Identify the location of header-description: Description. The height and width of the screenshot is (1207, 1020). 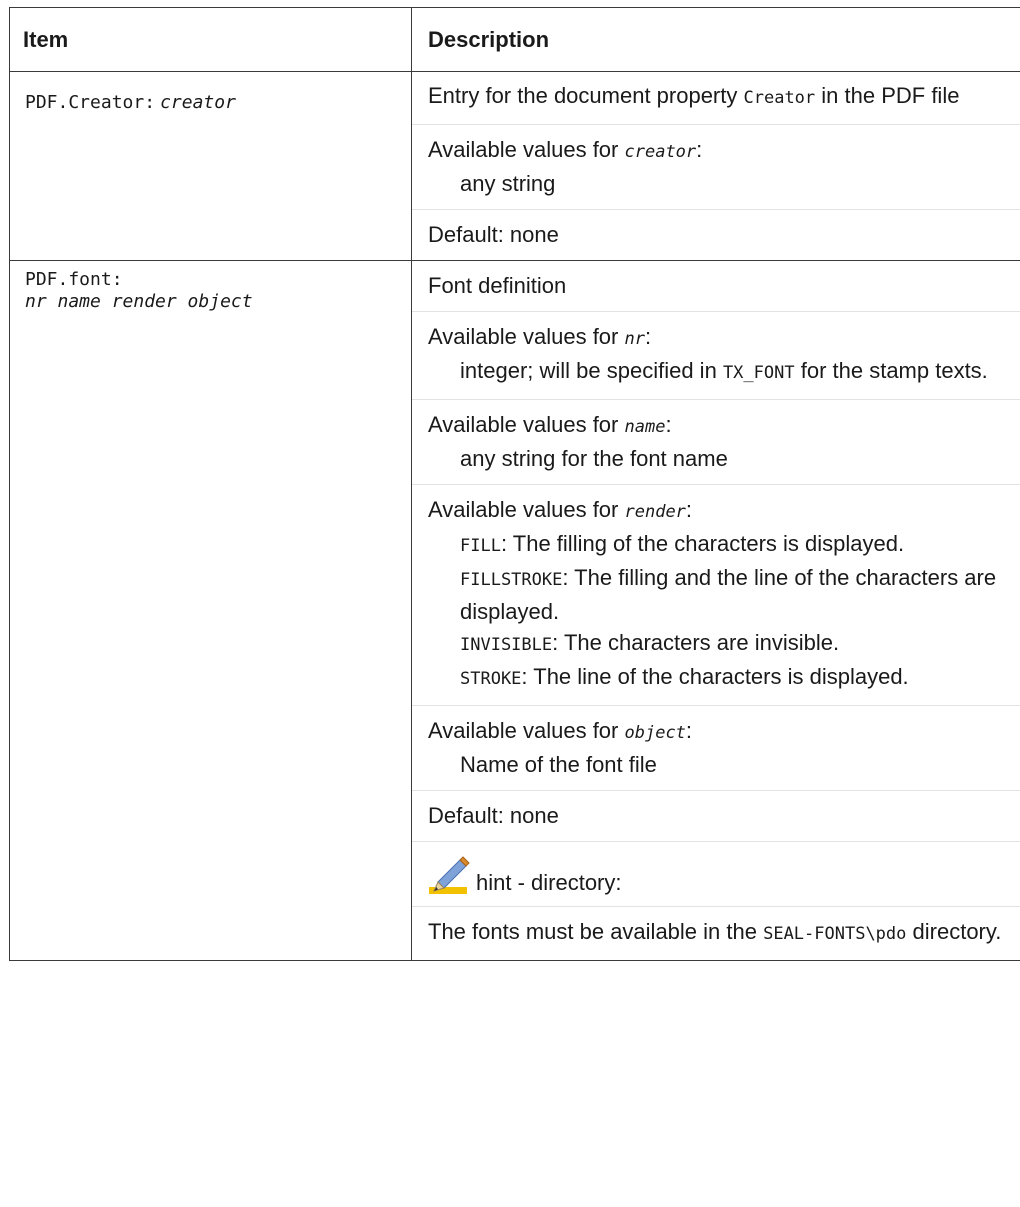
(715, 39).